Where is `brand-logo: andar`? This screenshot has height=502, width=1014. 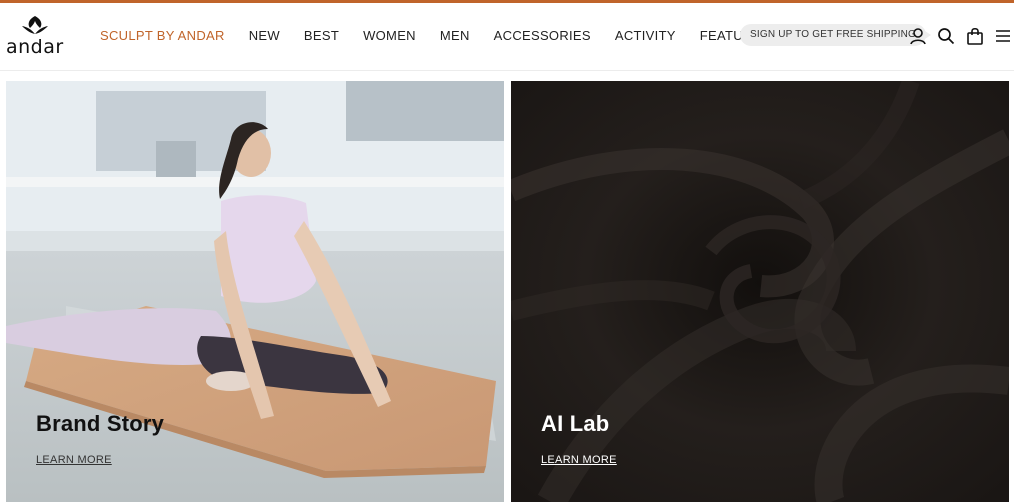 brand-logo: andar is located at coordinates (36, 37).